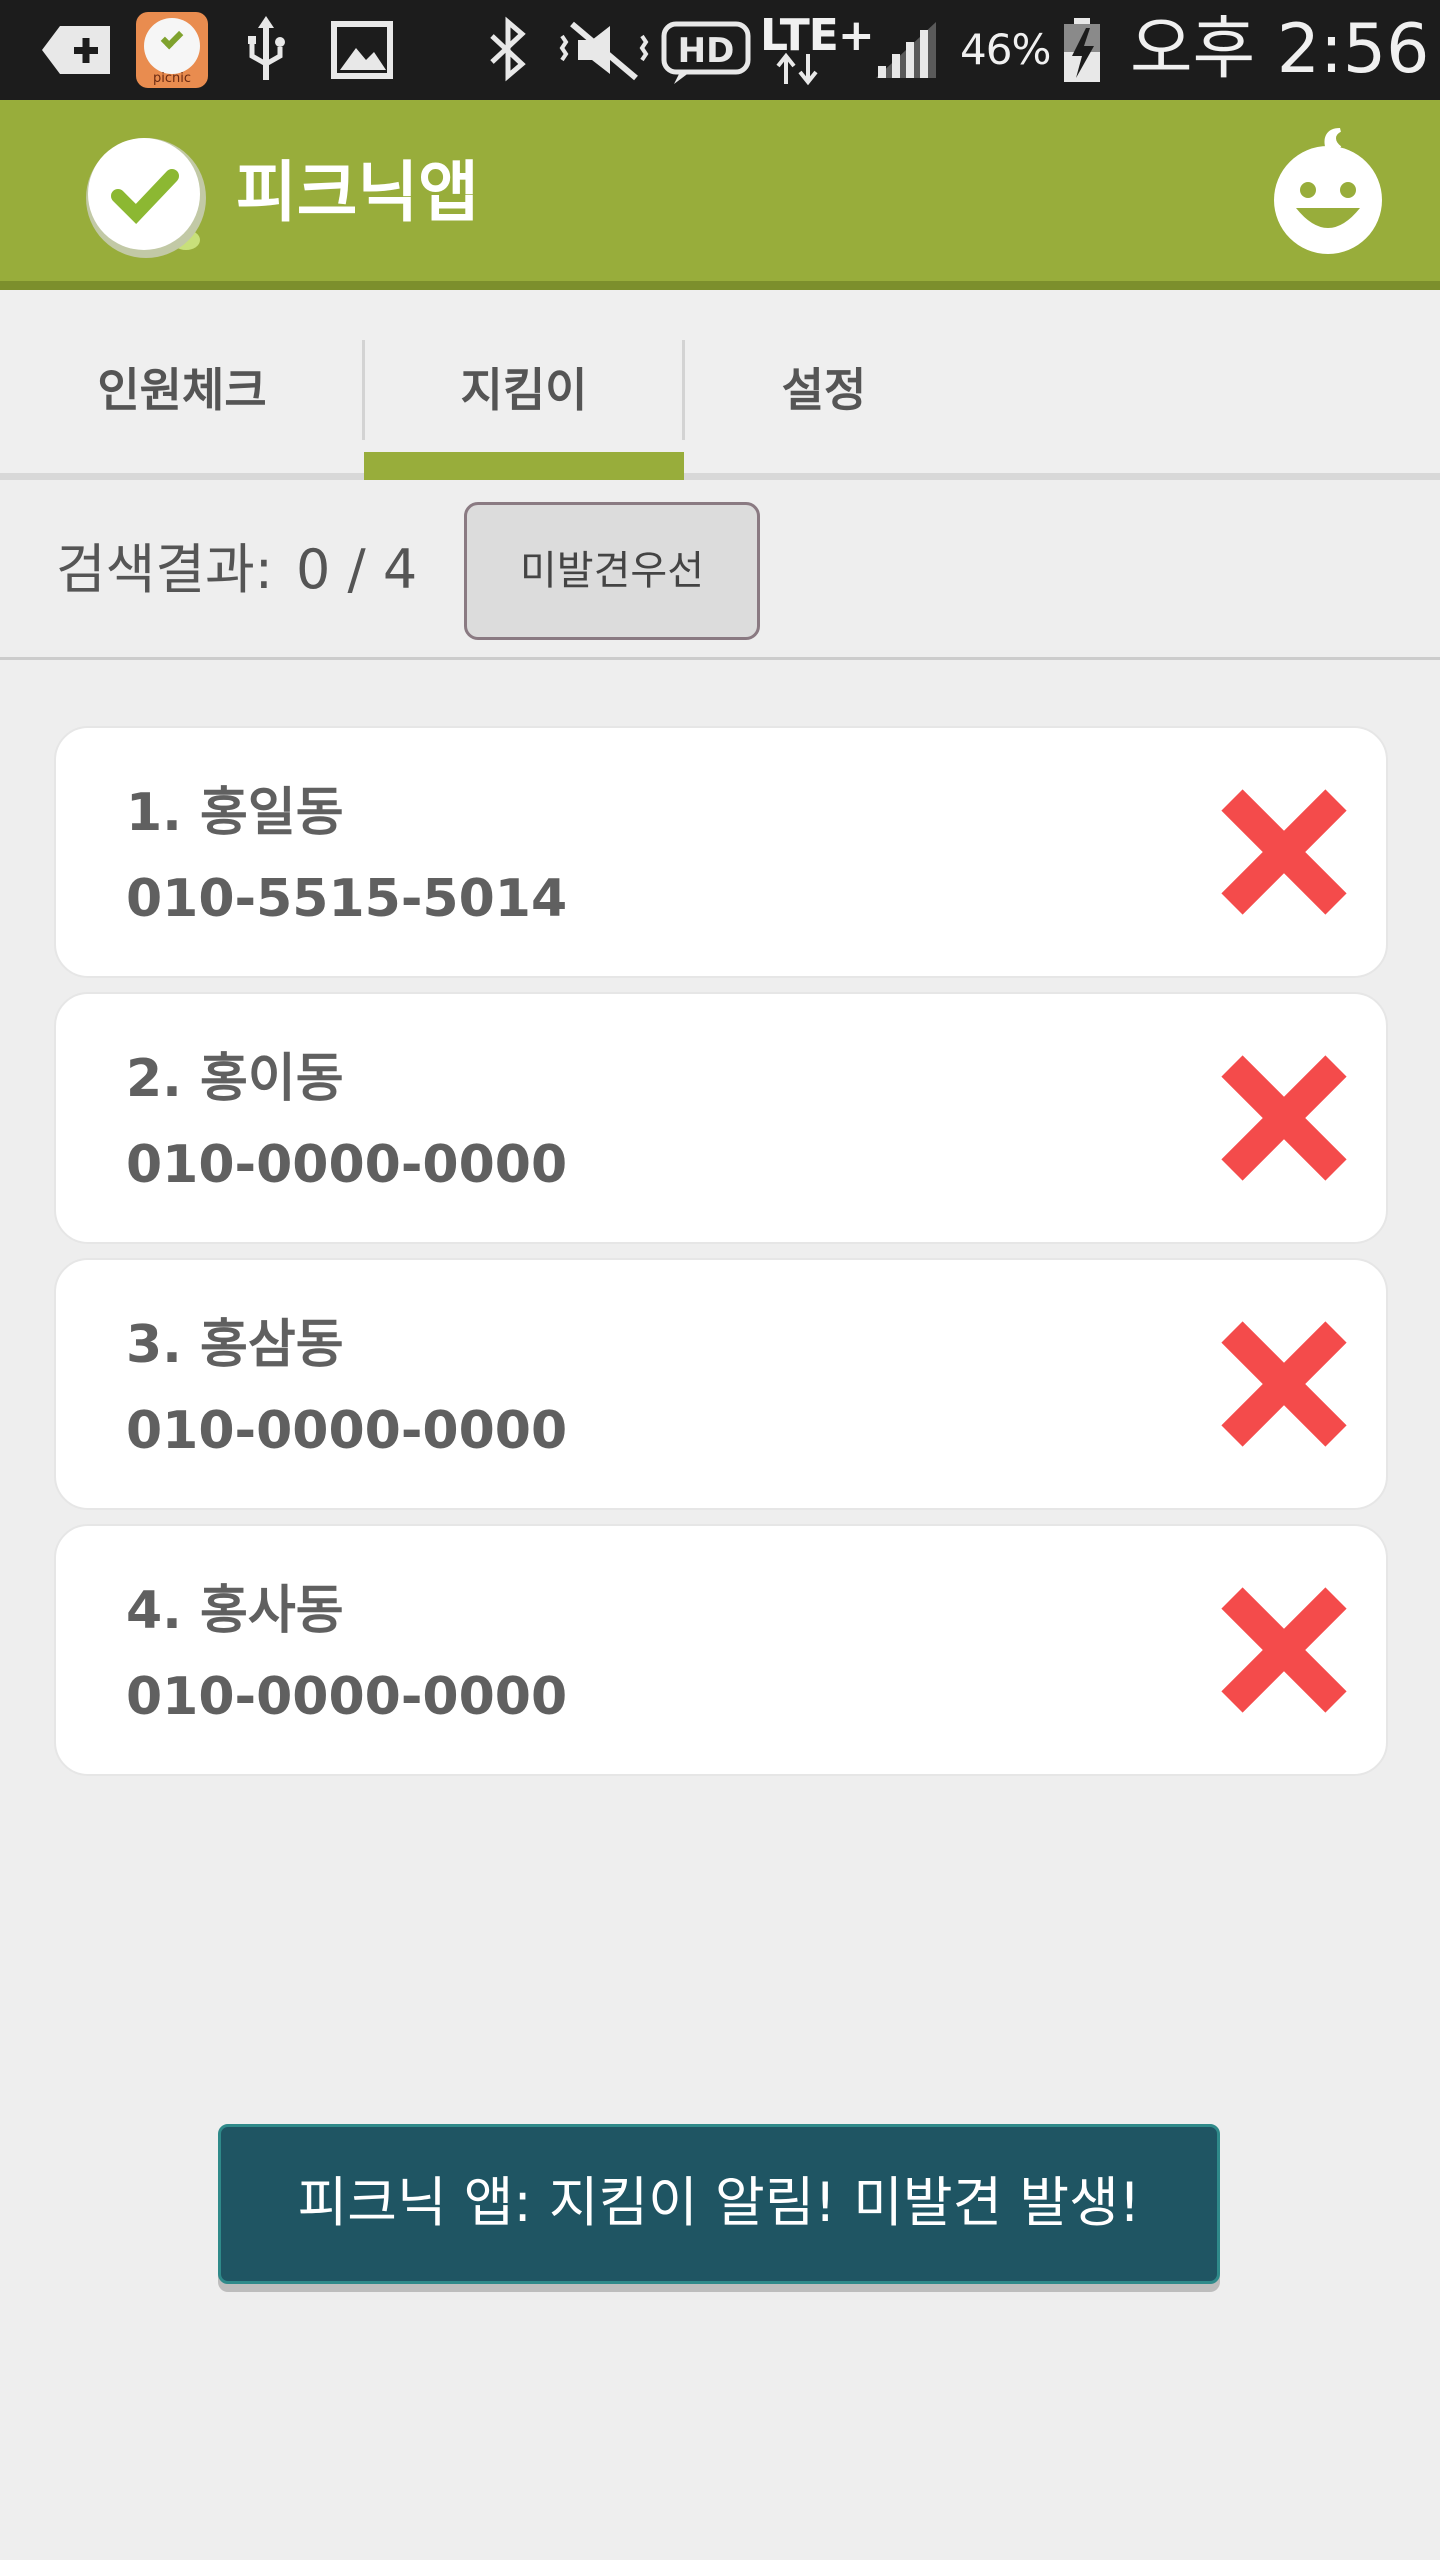 The image size is (1440, 2560). What do you see at coordinates (235, 1079) in the screenshot?
I see `person-name: 2. 홍이동` at bounding box center [235, 1079].